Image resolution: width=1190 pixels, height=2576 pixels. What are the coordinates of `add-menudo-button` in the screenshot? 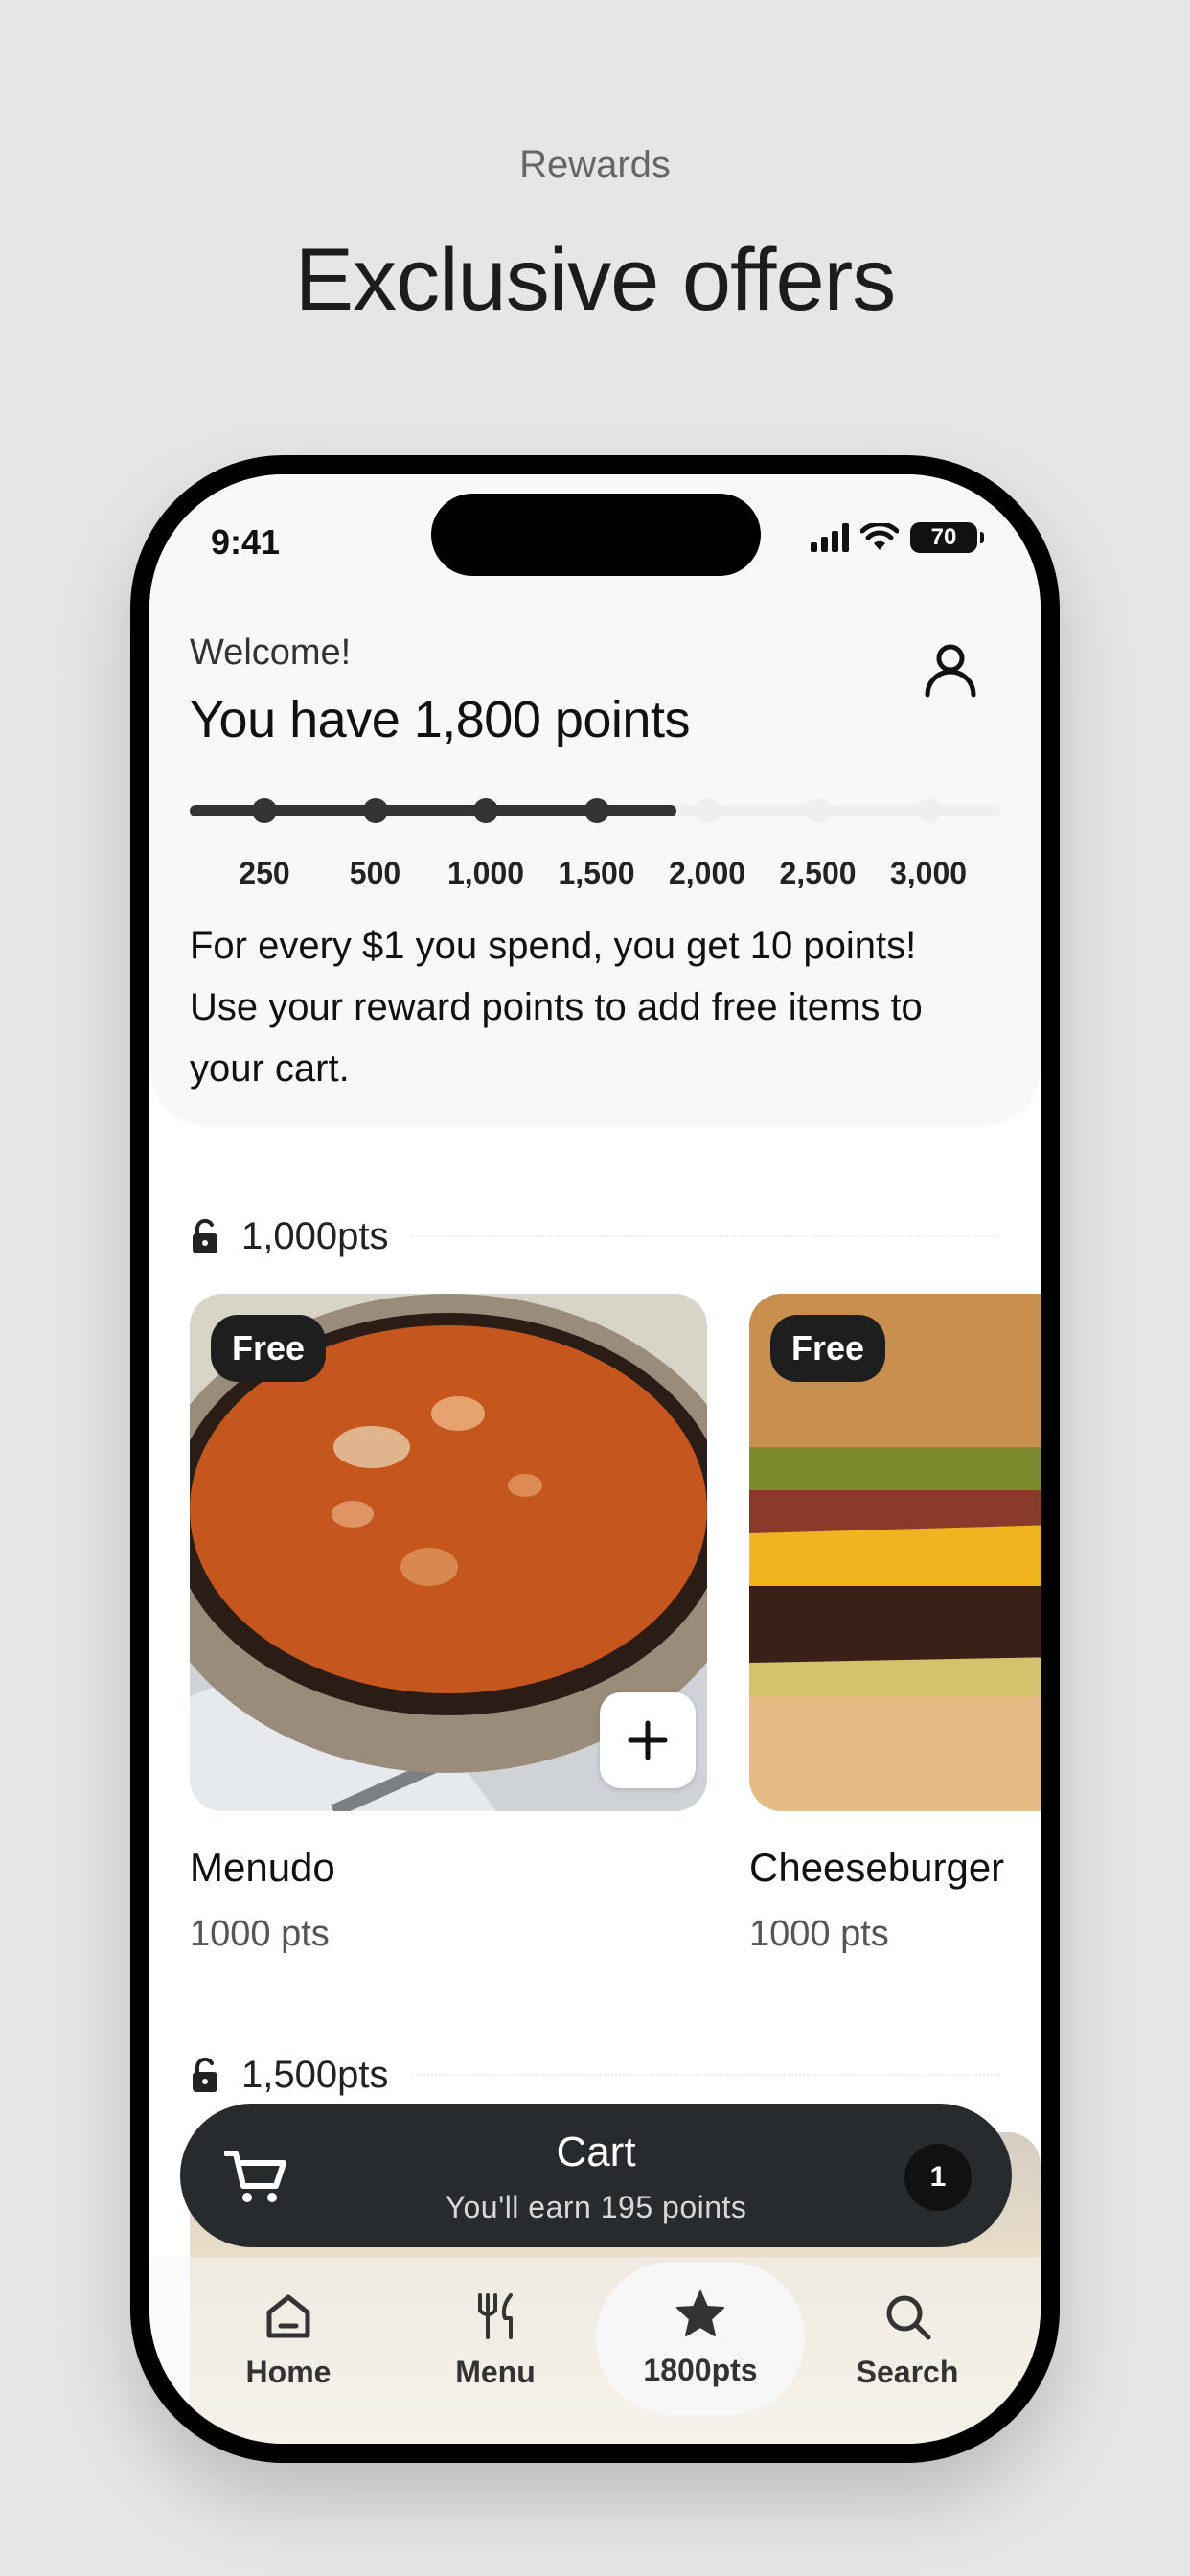 It's located at (648, 1740).